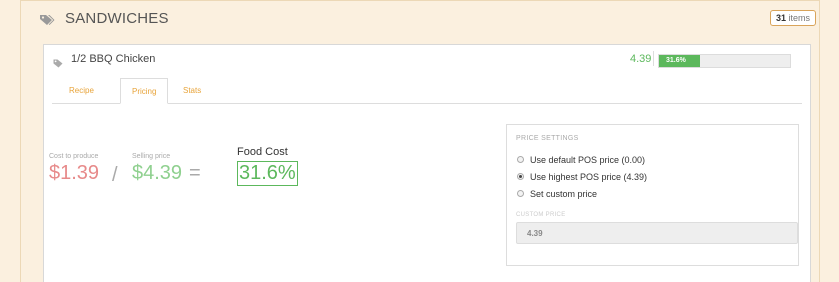 Image resolution: width=839 pixels, height=282 pixels. Describe the element at coordinates (74, 173) in the screenshot. I see `cost-value: $1.39` at that location.